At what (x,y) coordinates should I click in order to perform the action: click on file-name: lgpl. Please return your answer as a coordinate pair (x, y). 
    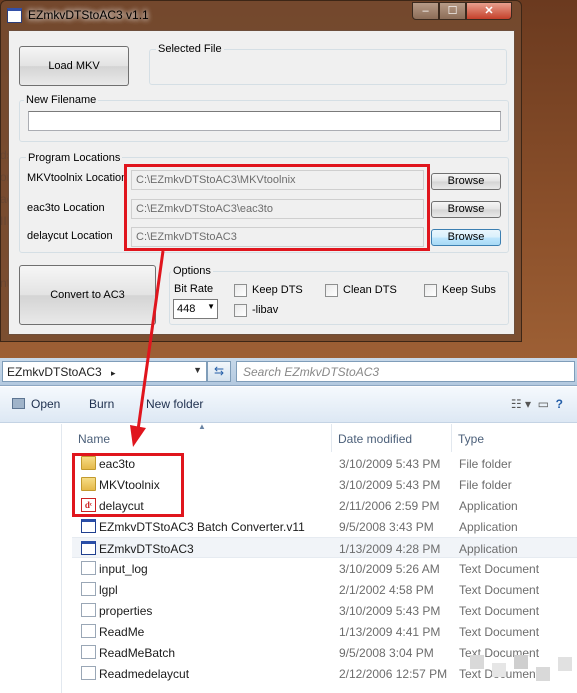
    Looking at the image, I should click on (108, 590).